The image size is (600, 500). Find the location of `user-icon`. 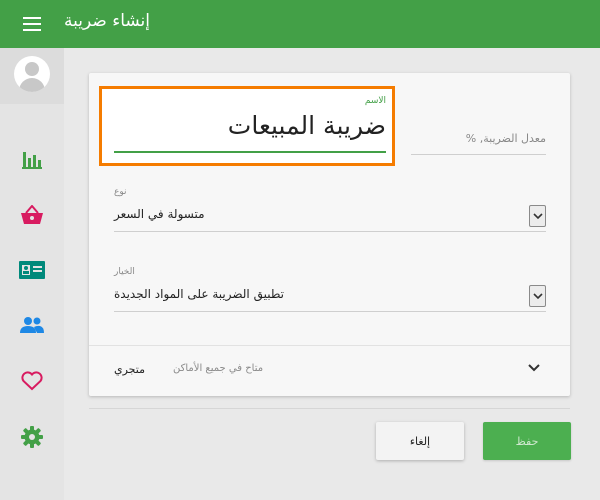

user-icon is located at coordinates (32, 74).